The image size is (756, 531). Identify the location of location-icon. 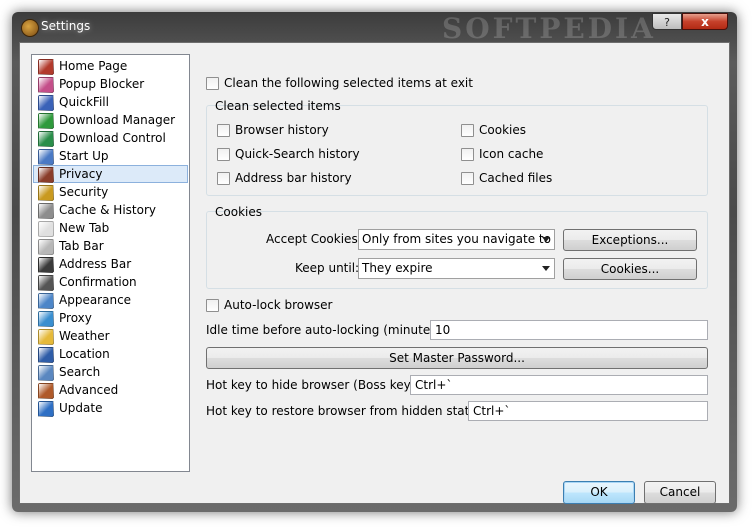
(46, 355).